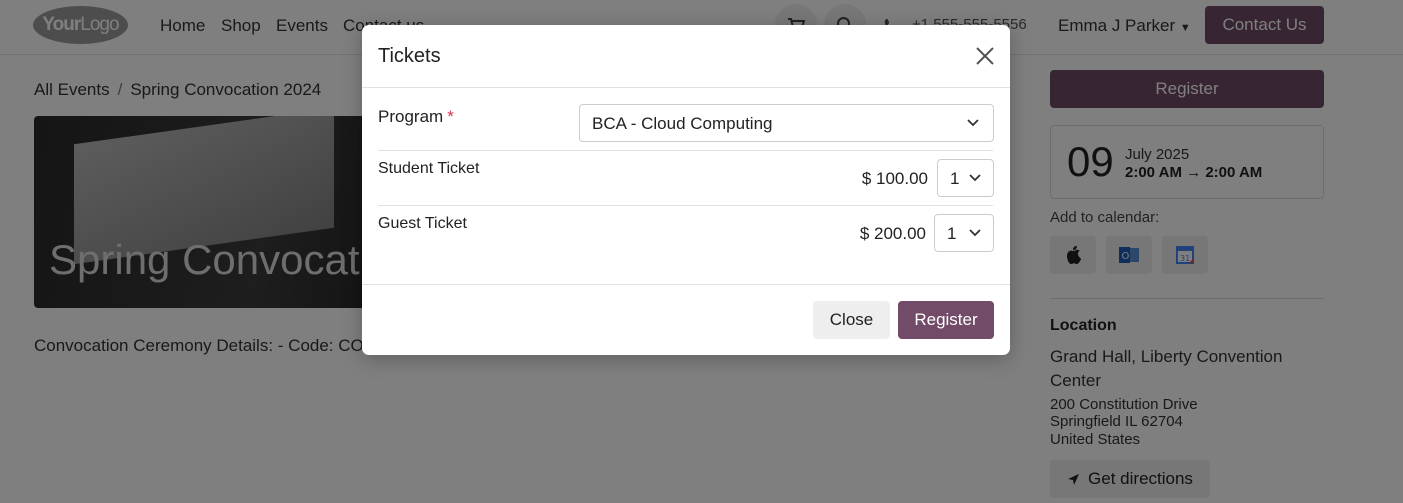 The height and width of the screenshot is (503, 1403). I want to click on program-selected-value: BCA - Cloud Computing, so click(682, 123).